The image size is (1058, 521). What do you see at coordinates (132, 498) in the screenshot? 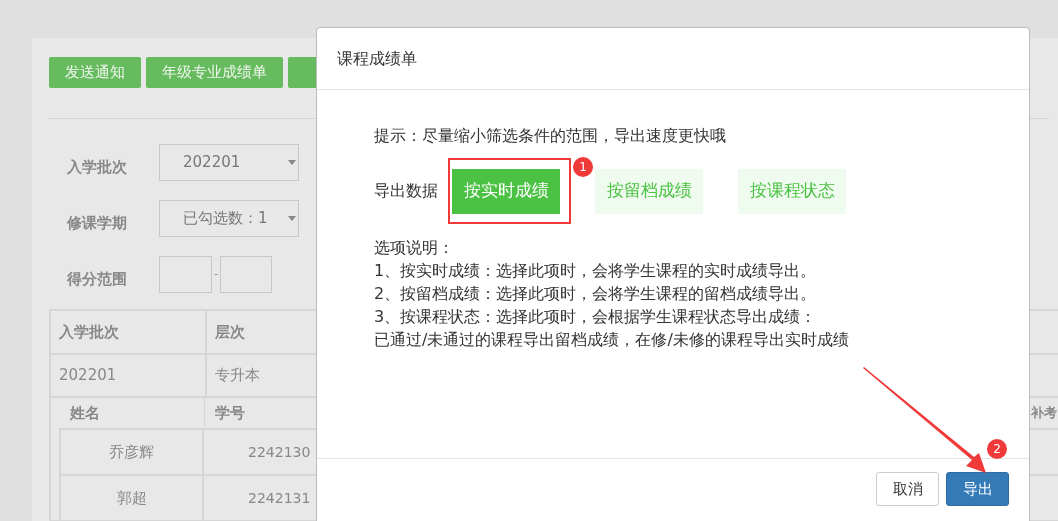
I see `table-cell: 郭超` at bounding box center [132, 498].